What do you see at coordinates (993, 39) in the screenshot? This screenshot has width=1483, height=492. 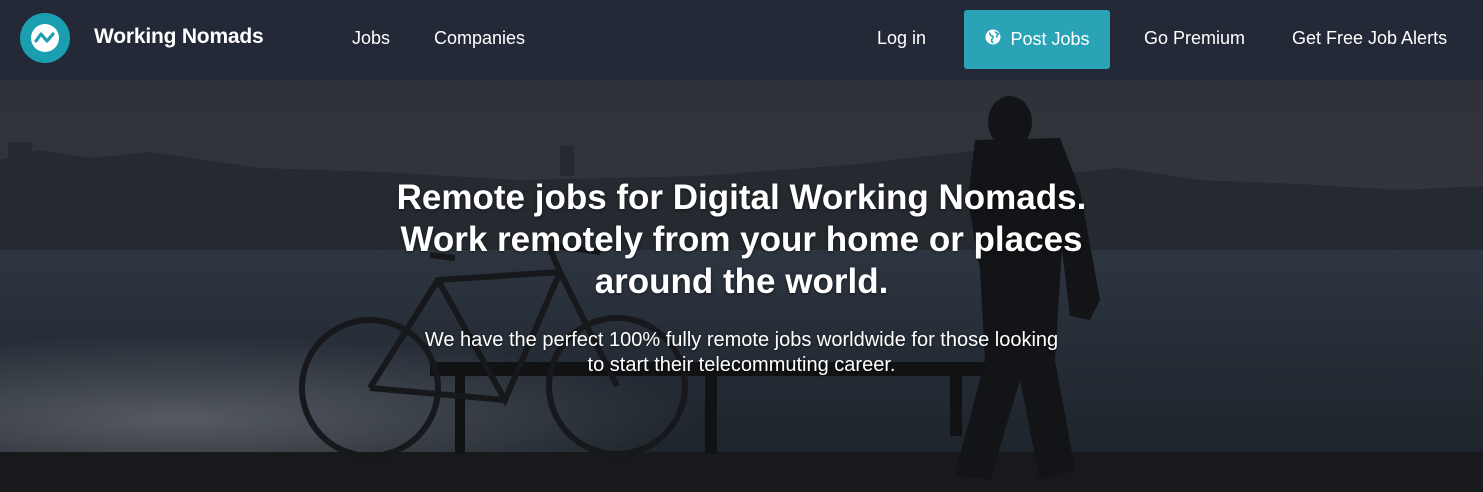 I see `globe-icon` at bounding box center [993, 39].